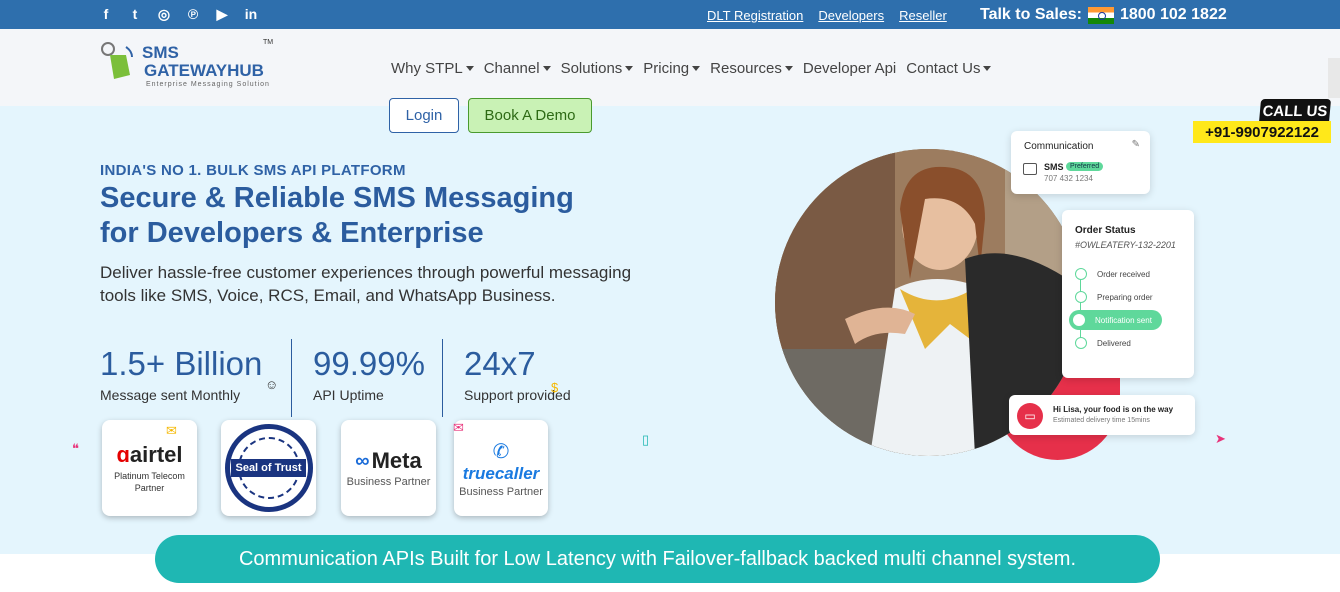 This screenshot has width=1340, height=592. I want to click on top-links: DLT Registration Developers Reseller, so click(827, 15).